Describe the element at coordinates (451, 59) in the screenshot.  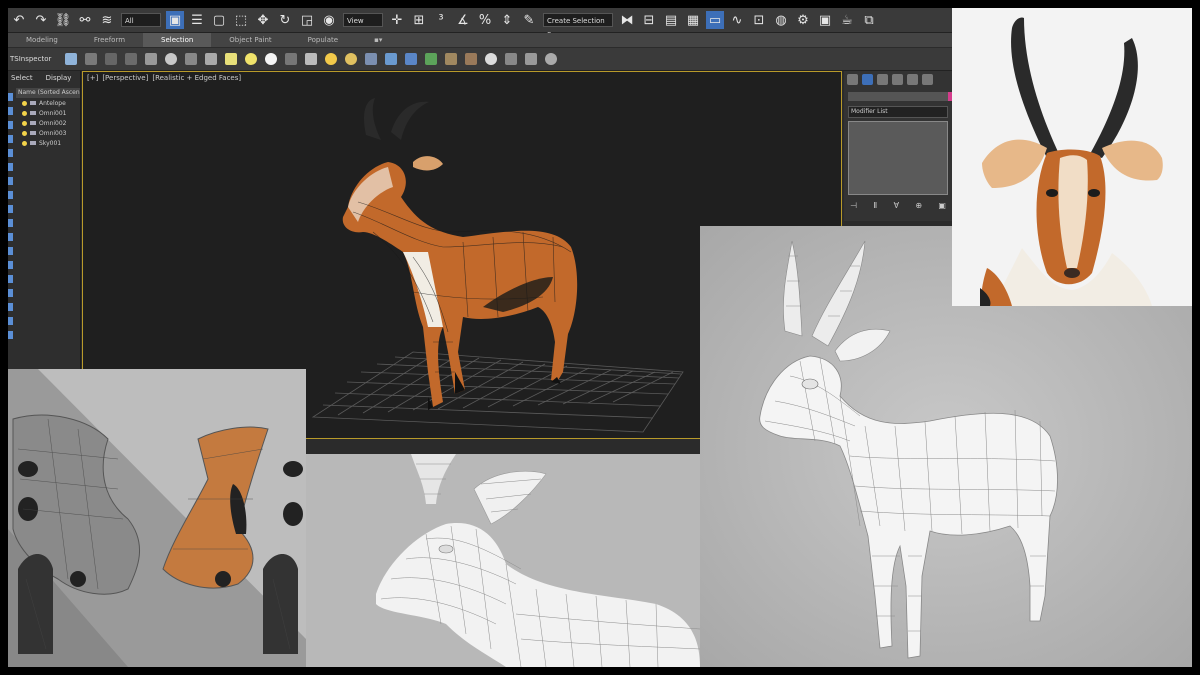
I see `animal-icon` at that location.